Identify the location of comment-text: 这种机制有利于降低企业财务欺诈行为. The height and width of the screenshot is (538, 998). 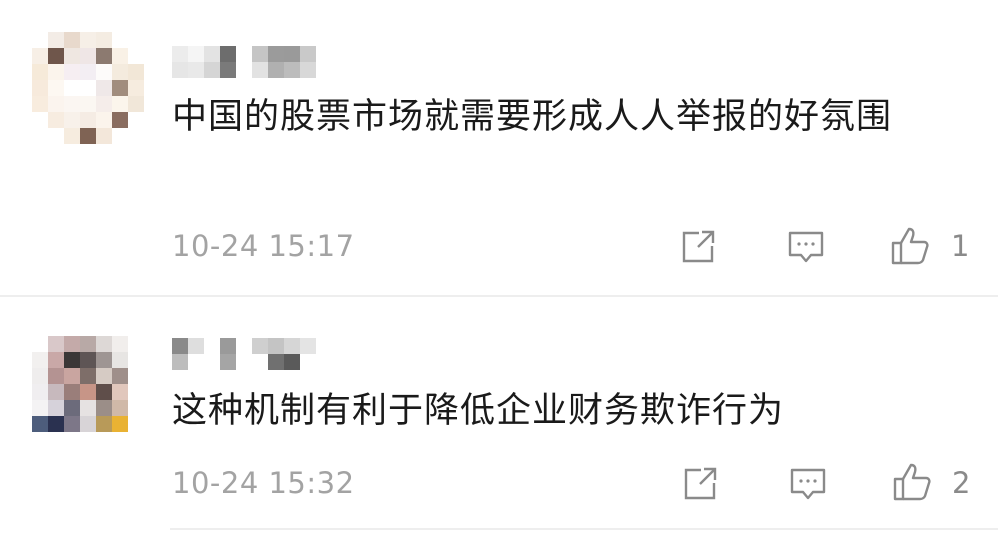
(478, 411).